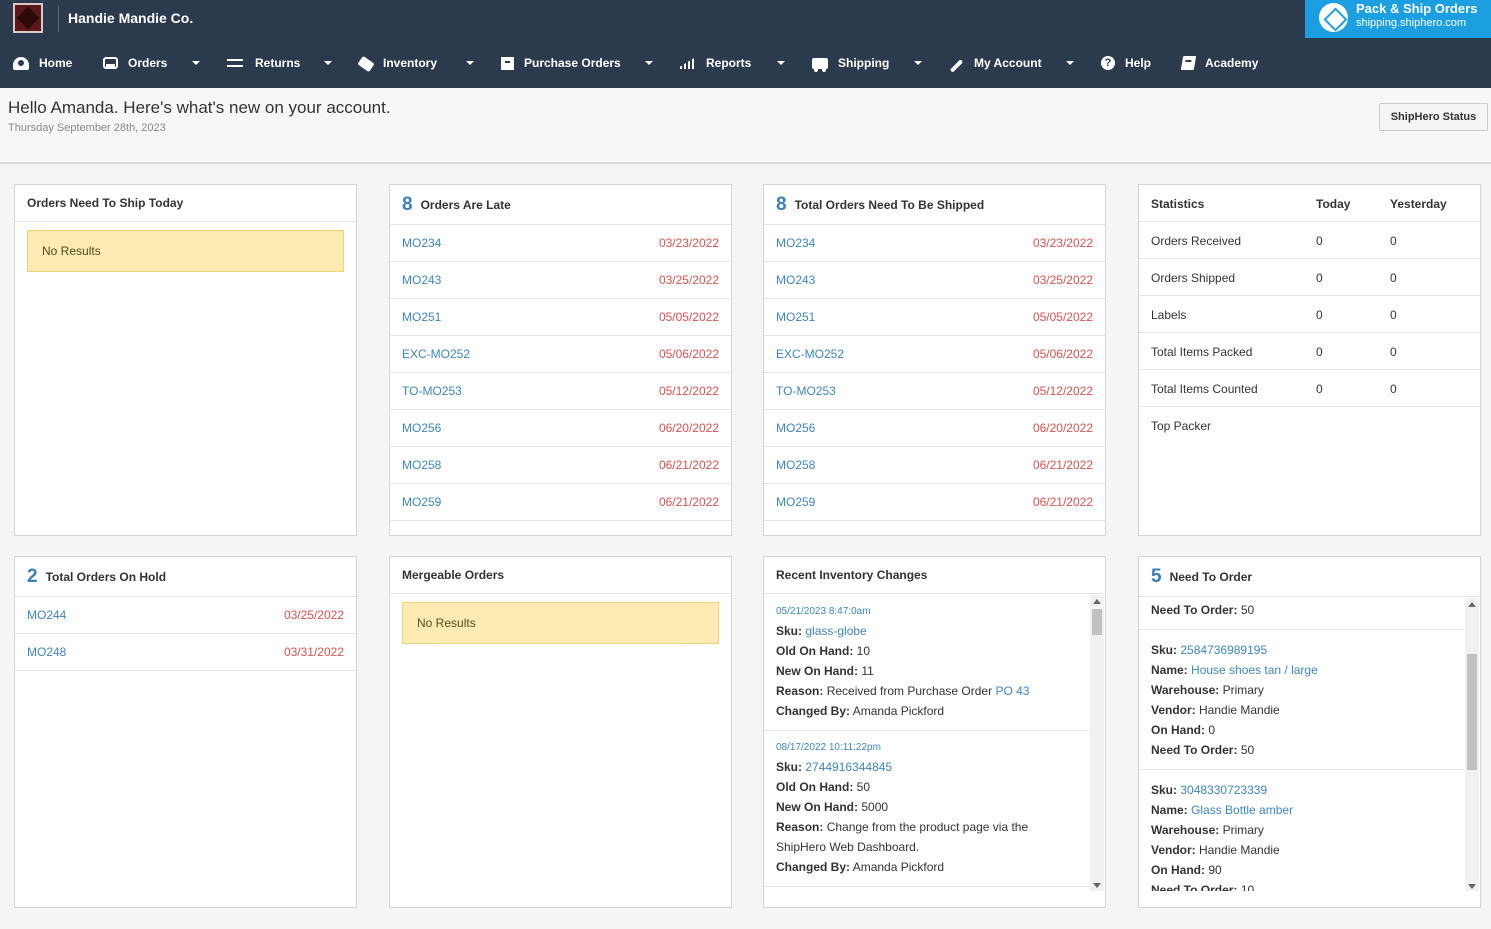 The height and width of the screenshot is (929, 1491). Describe the element at coordinates (1411, 23) in the screenshot. I see `pack-ship-url: shipping.shiphero.com` at that location.